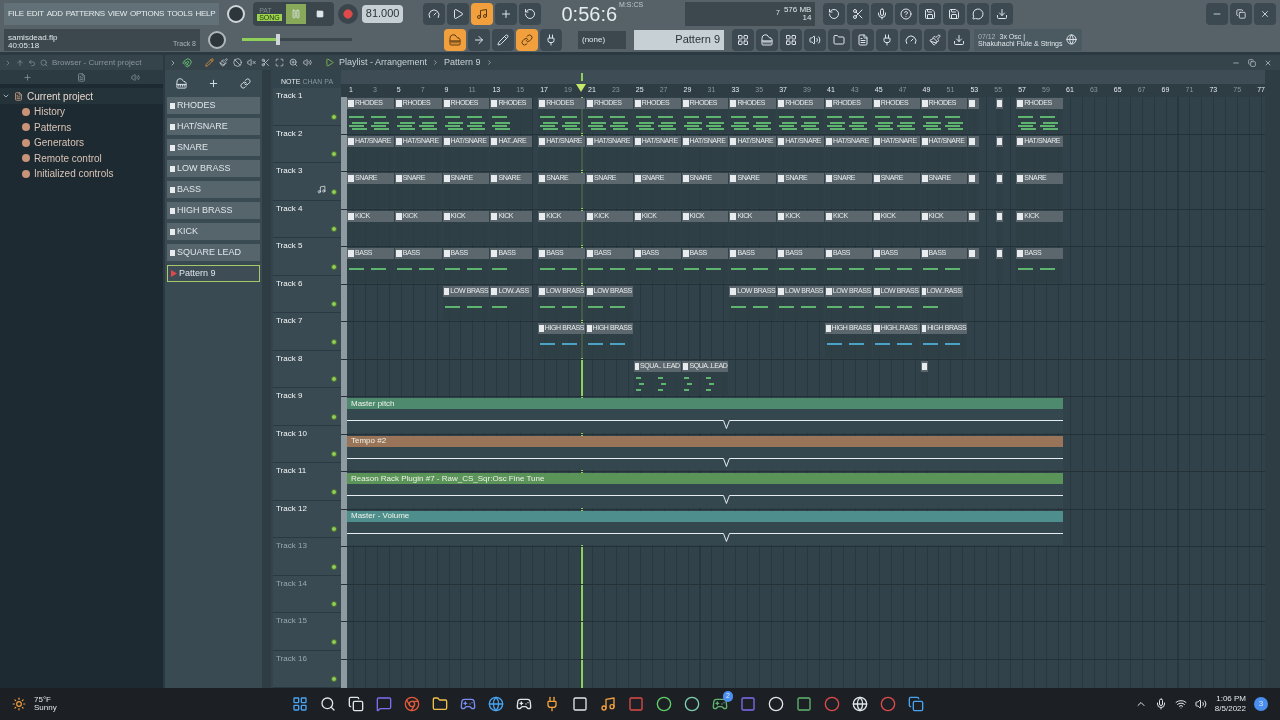 The width and height of the screenshot is (1280, 720). I want to click on memory-value: 576 MB, so click(797, 9).